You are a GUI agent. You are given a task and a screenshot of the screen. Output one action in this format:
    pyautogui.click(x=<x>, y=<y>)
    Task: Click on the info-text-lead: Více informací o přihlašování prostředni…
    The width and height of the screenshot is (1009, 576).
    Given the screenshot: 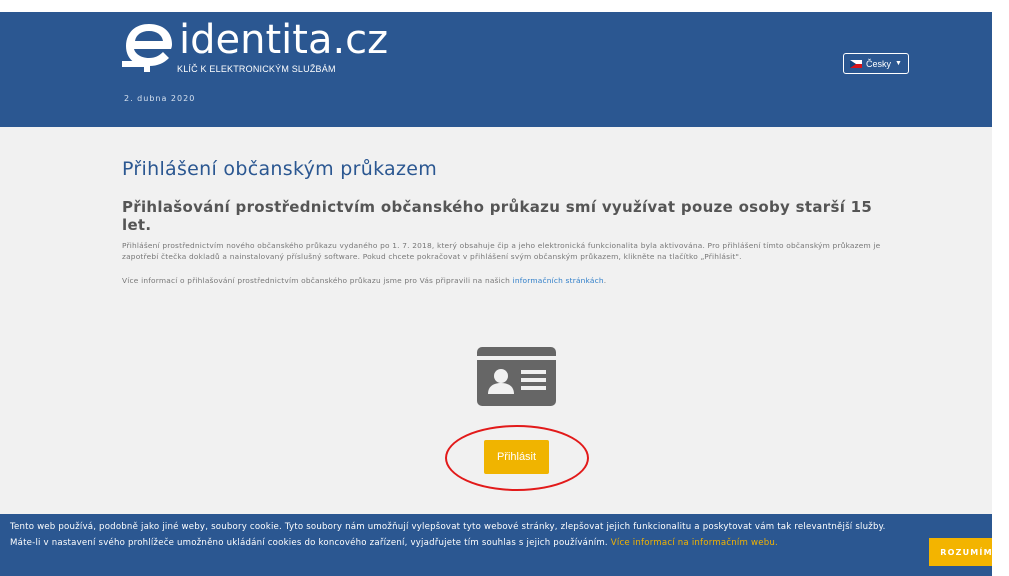 What is the action you would take?
    pyautogui.click(x=317, y=280)
    